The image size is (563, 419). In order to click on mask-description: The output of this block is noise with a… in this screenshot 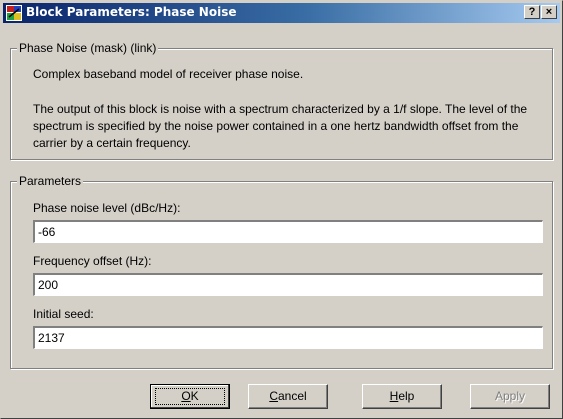, I will do `click(280, 126)`.